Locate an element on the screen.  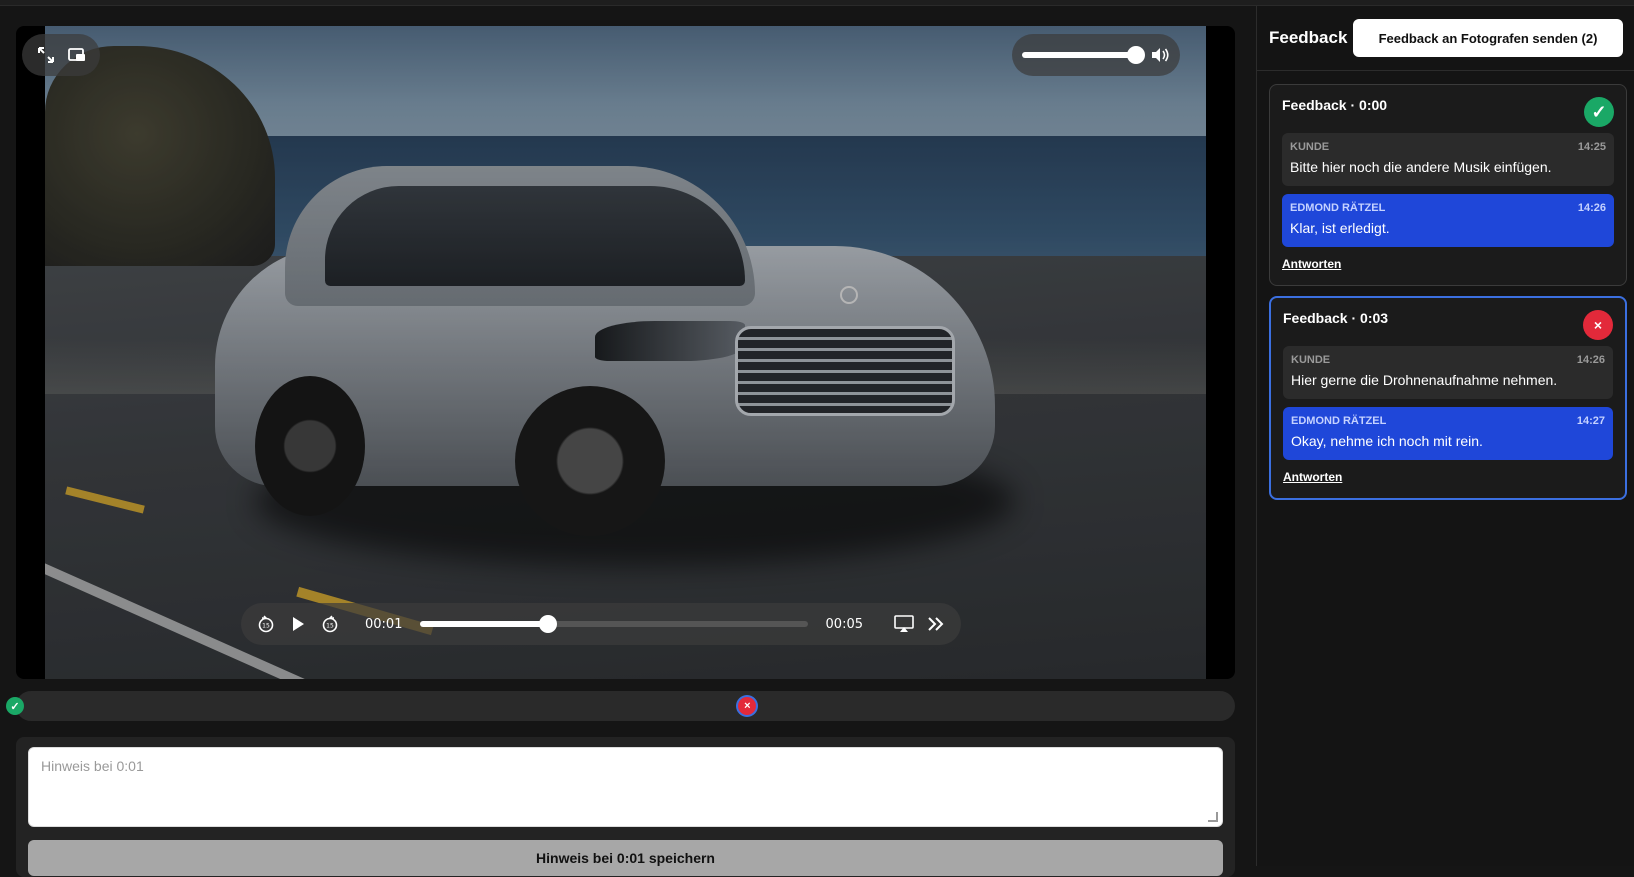
volume-icon is located at coordinates (1160, 55).